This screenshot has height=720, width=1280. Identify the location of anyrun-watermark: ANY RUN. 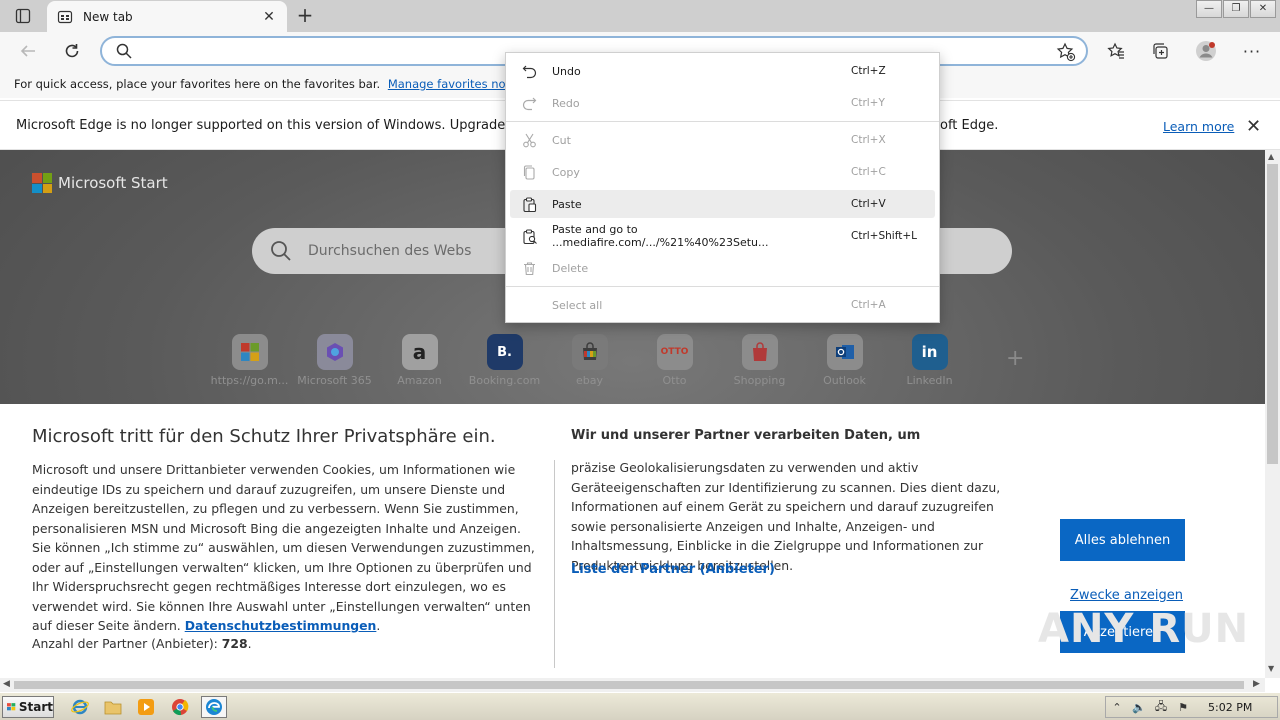
(1144, 629).